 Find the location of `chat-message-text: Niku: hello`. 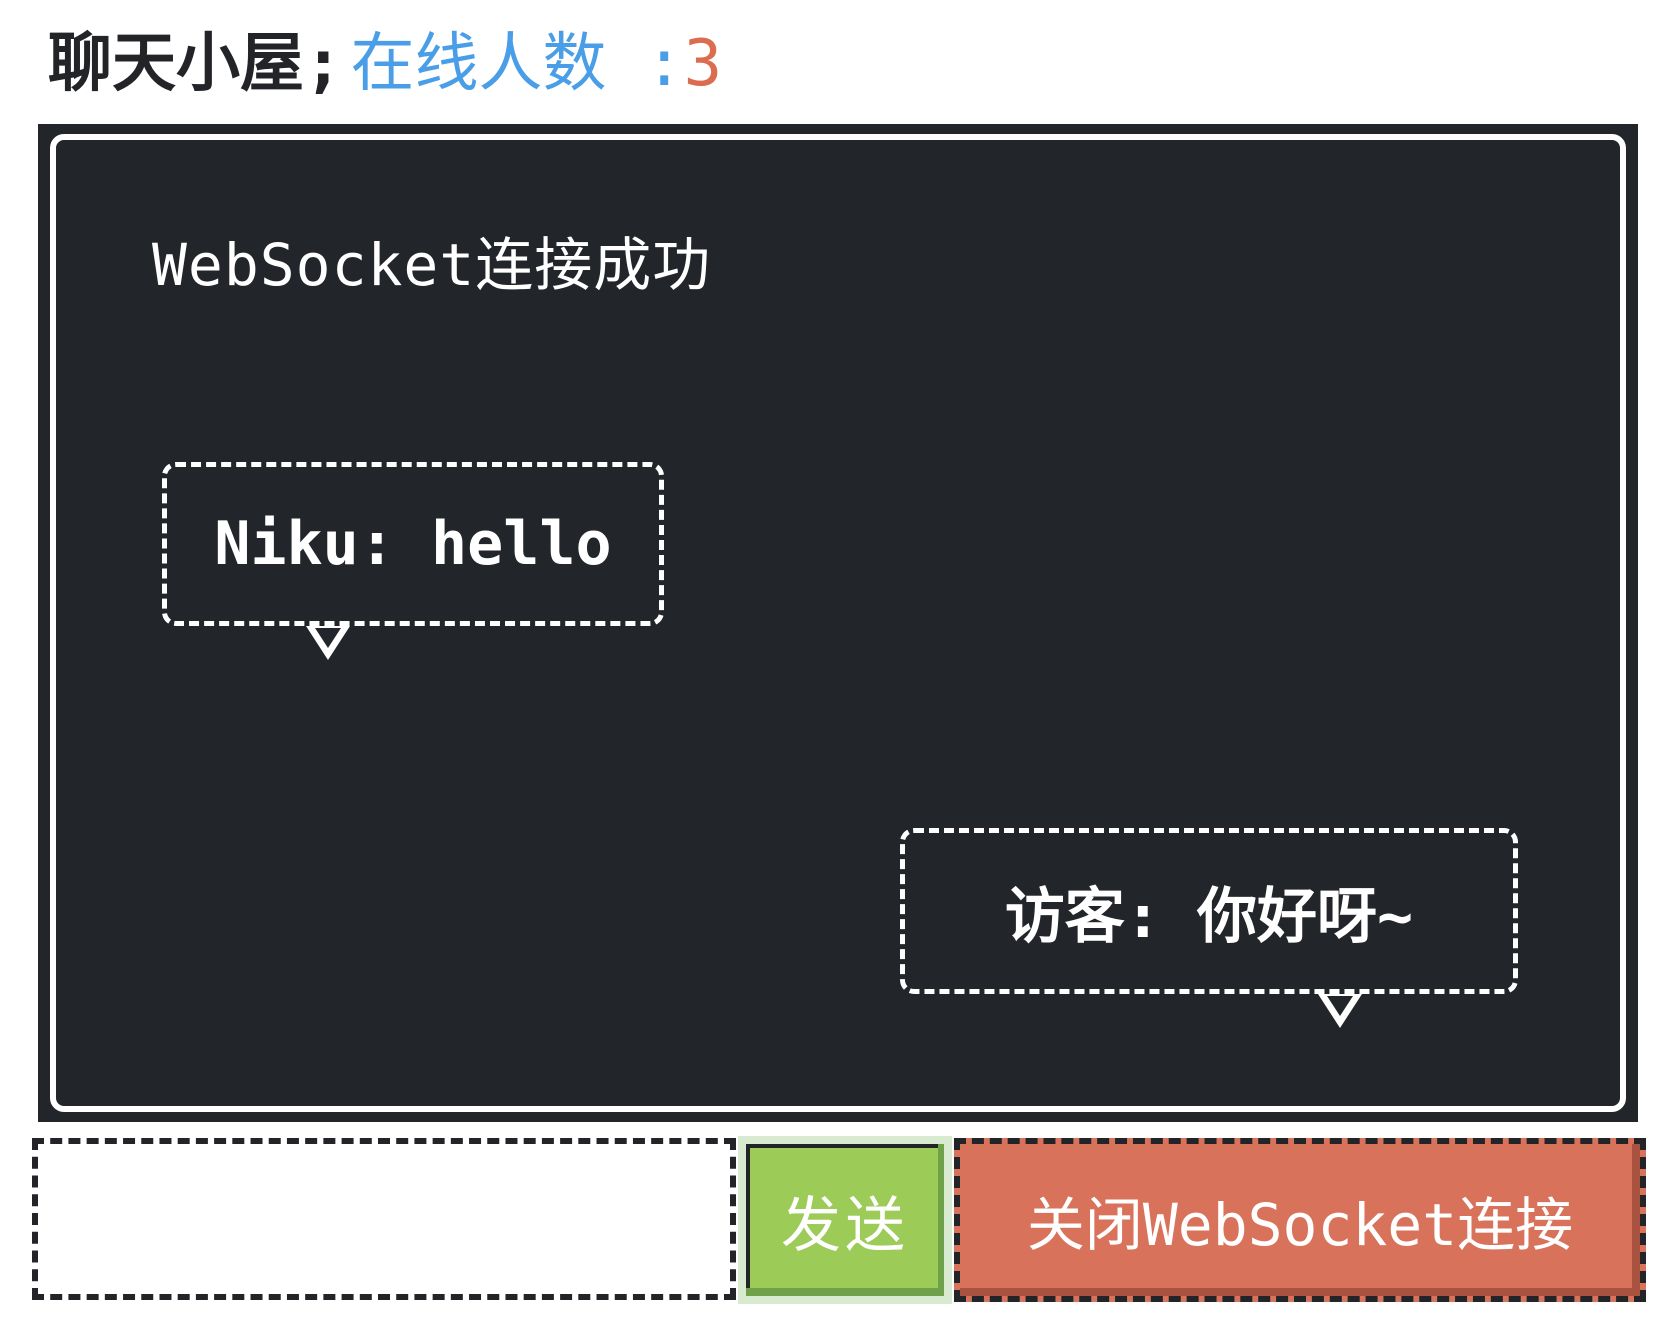

chat-message-text: Niku: hello is located at coordinates (413, 544).